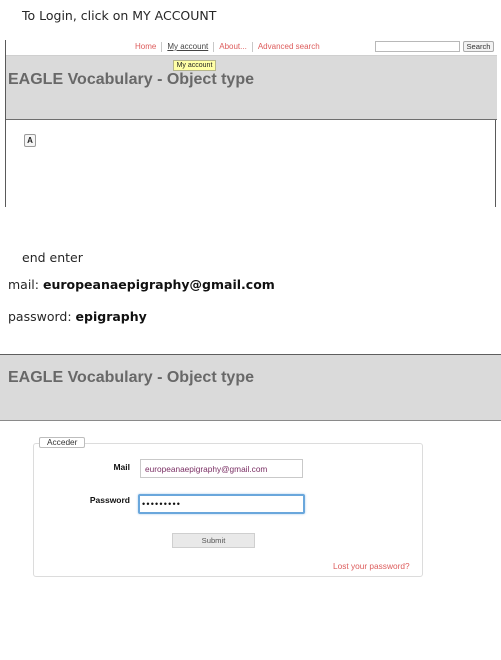 The height and width of the screenshot is (660, 501). I want to click on top-nav: Home My account About... Advanced search, so click(230, 47).